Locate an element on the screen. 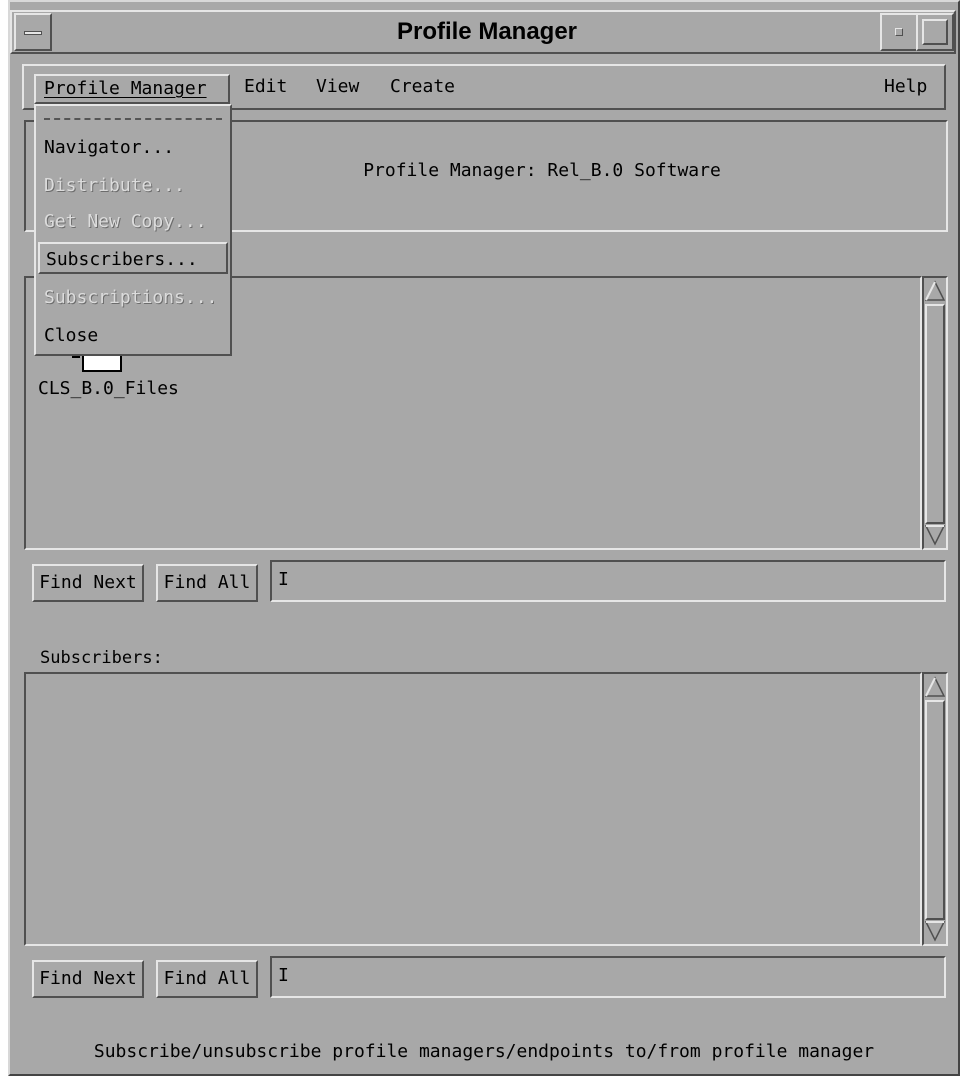 The width and height of the screenshot is (960, 1076). subscribers-scrollbar is located at coordinates (935, 809).